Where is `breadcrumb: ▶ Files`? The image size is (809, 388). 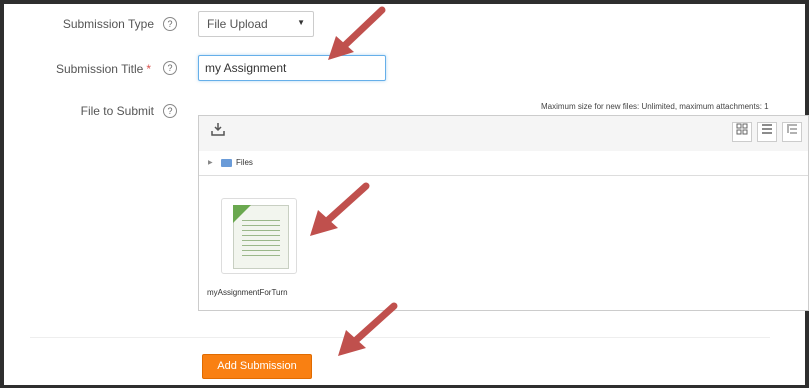 breadcrumb: ▶ Files is located at coordinates (503, 163).